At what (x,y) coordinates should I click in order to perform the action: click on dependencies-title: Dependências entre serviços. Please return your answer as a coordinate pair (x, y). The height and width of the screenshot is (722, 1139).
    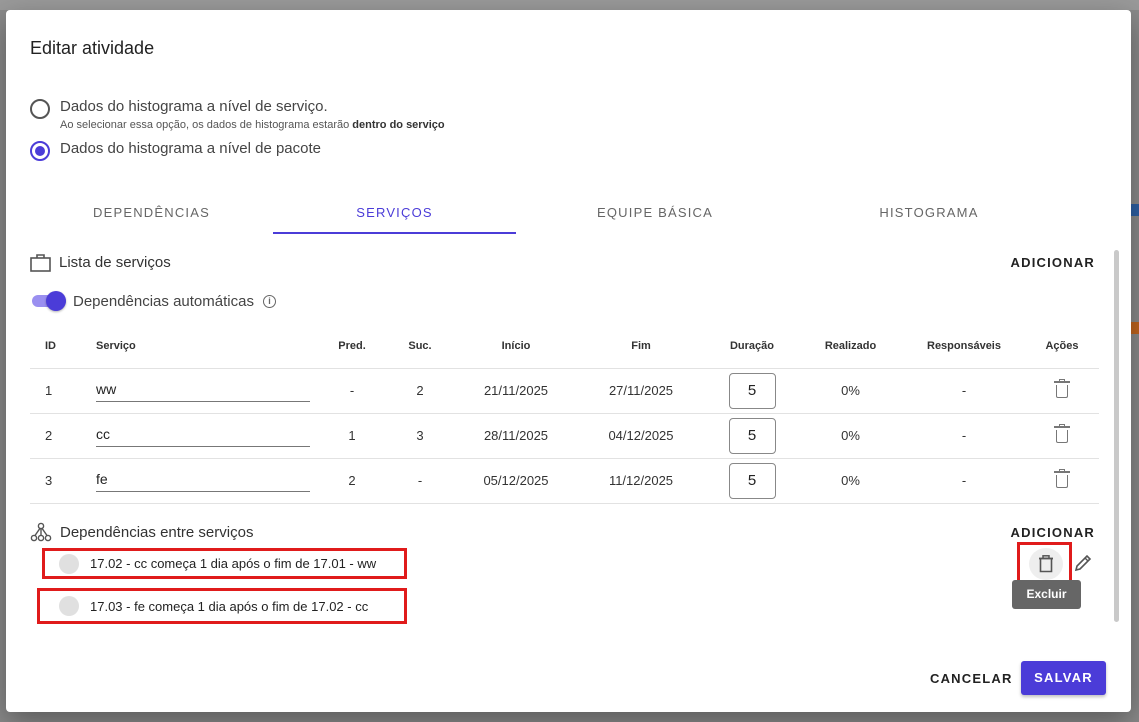
    Looking at the image, I should click on (157, 532).